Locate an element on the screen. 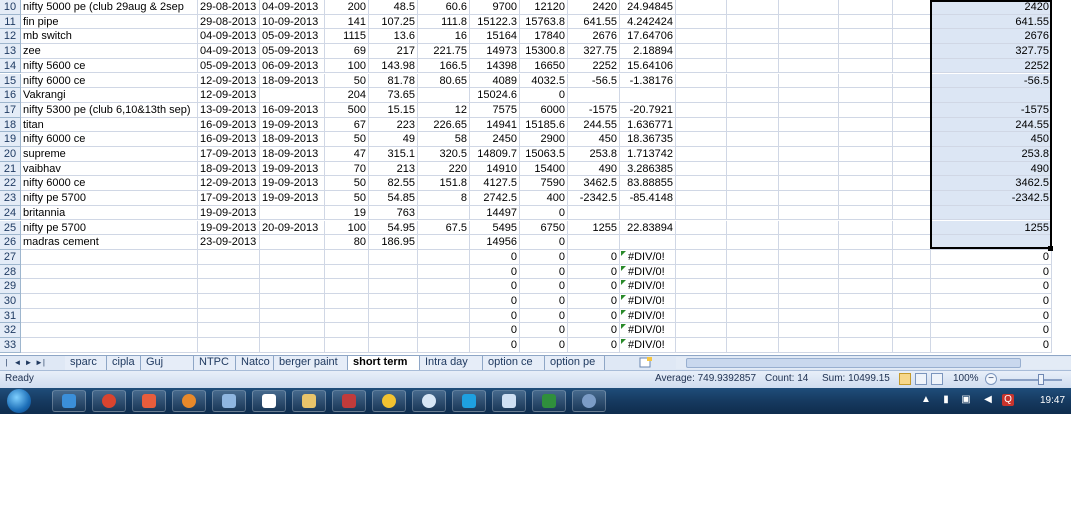 The height and width of the screenshot is (522, 1071). tray-expand-icon: ▲ is located at coordinates (926, 400).